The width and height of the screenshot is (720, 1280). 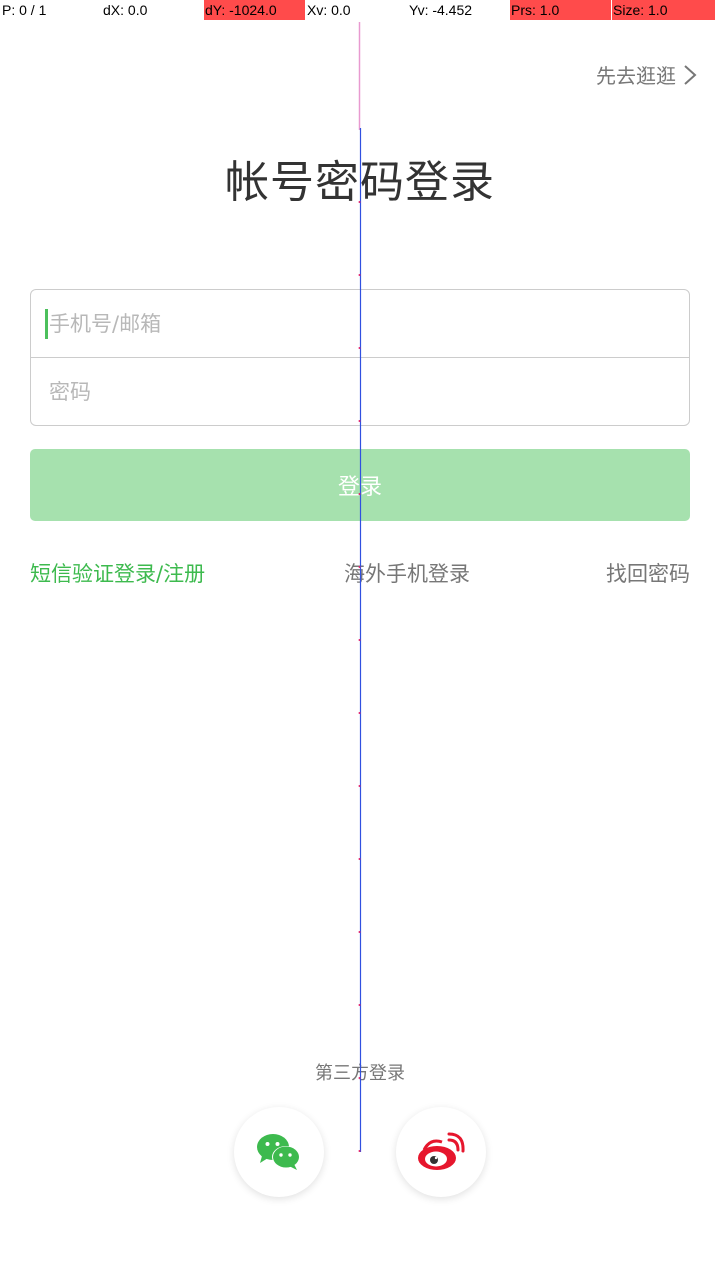 What do you see at coordinates (254, 10) in the screenshot?
I see `debug-dy: dY: -1024.0` at bounding box center [254, 10].